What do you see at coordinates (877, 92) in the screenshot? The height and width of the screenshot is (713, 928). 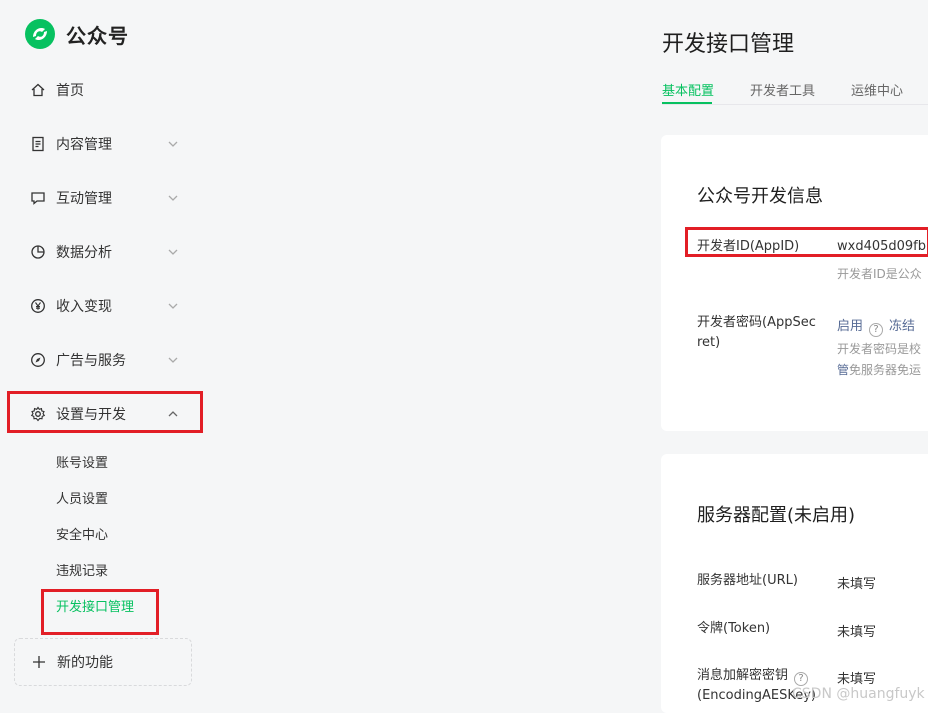 I see `tab-ops-center: 运维中心` at bounding box center [877, 92].